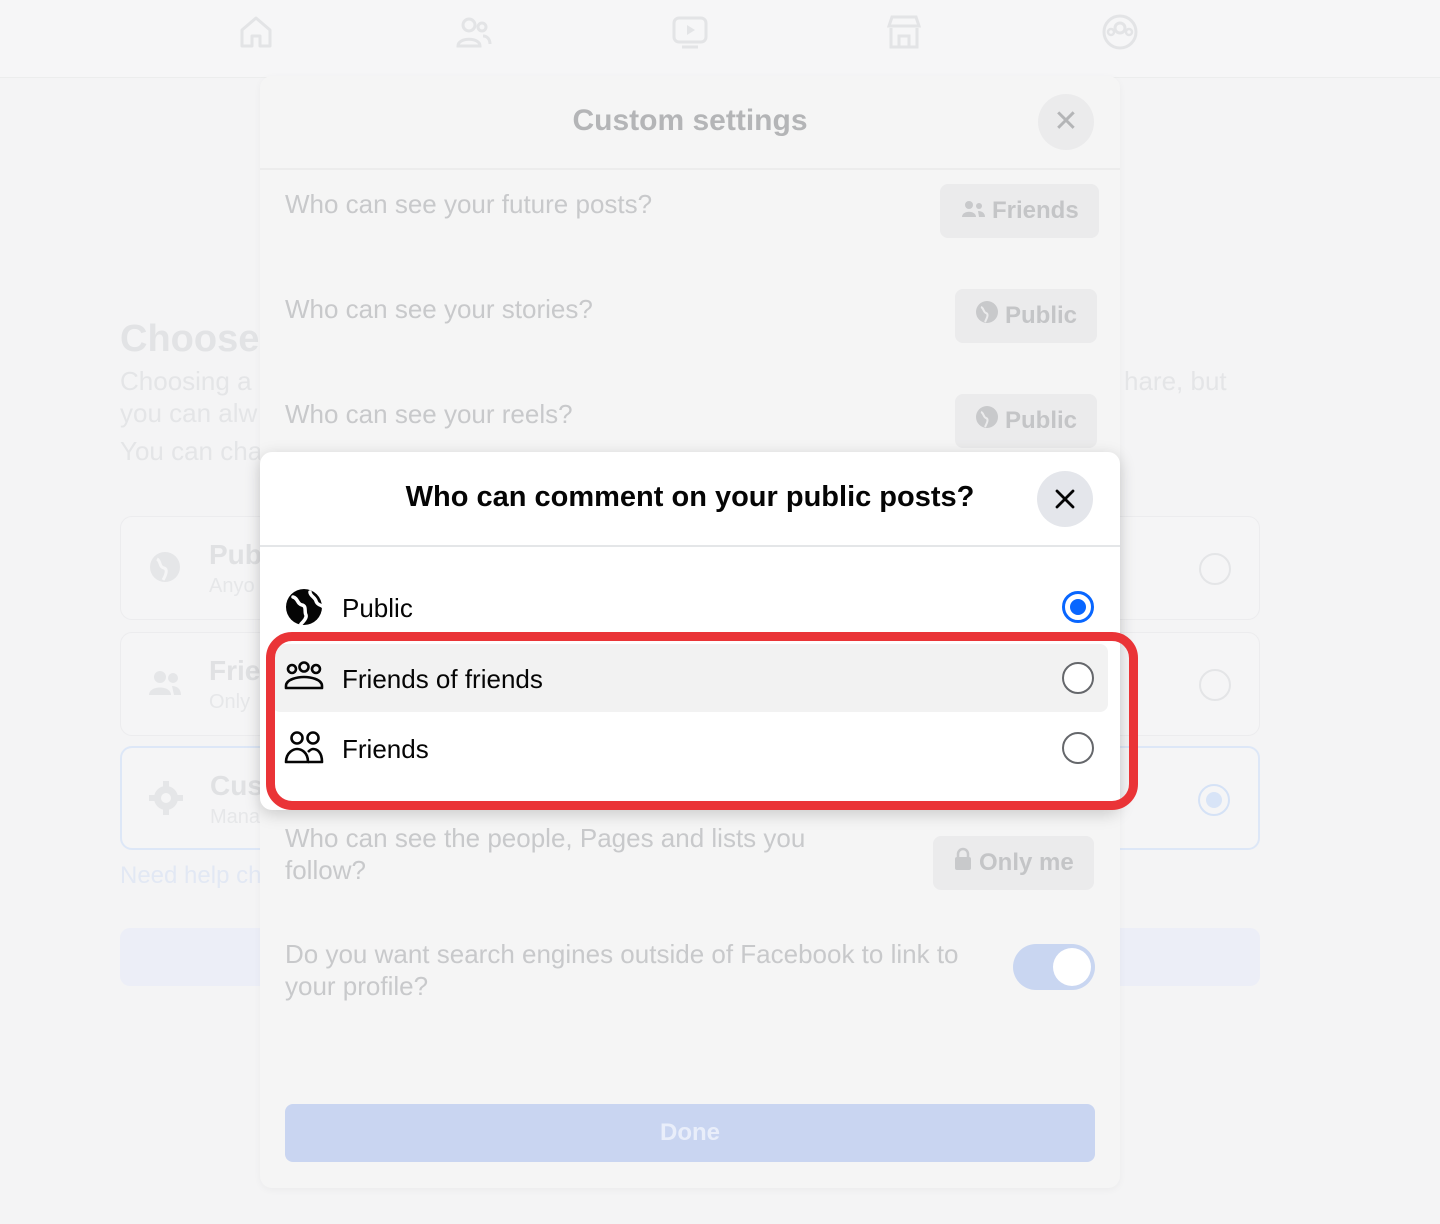 Image resolution: width=1440 pixels, height=1224 pixels. What do you see at coordinates (690, 497) in the screenshot?
I see `dialog-title: Who can comment on your public posts?` at bounding box center [690, 497].